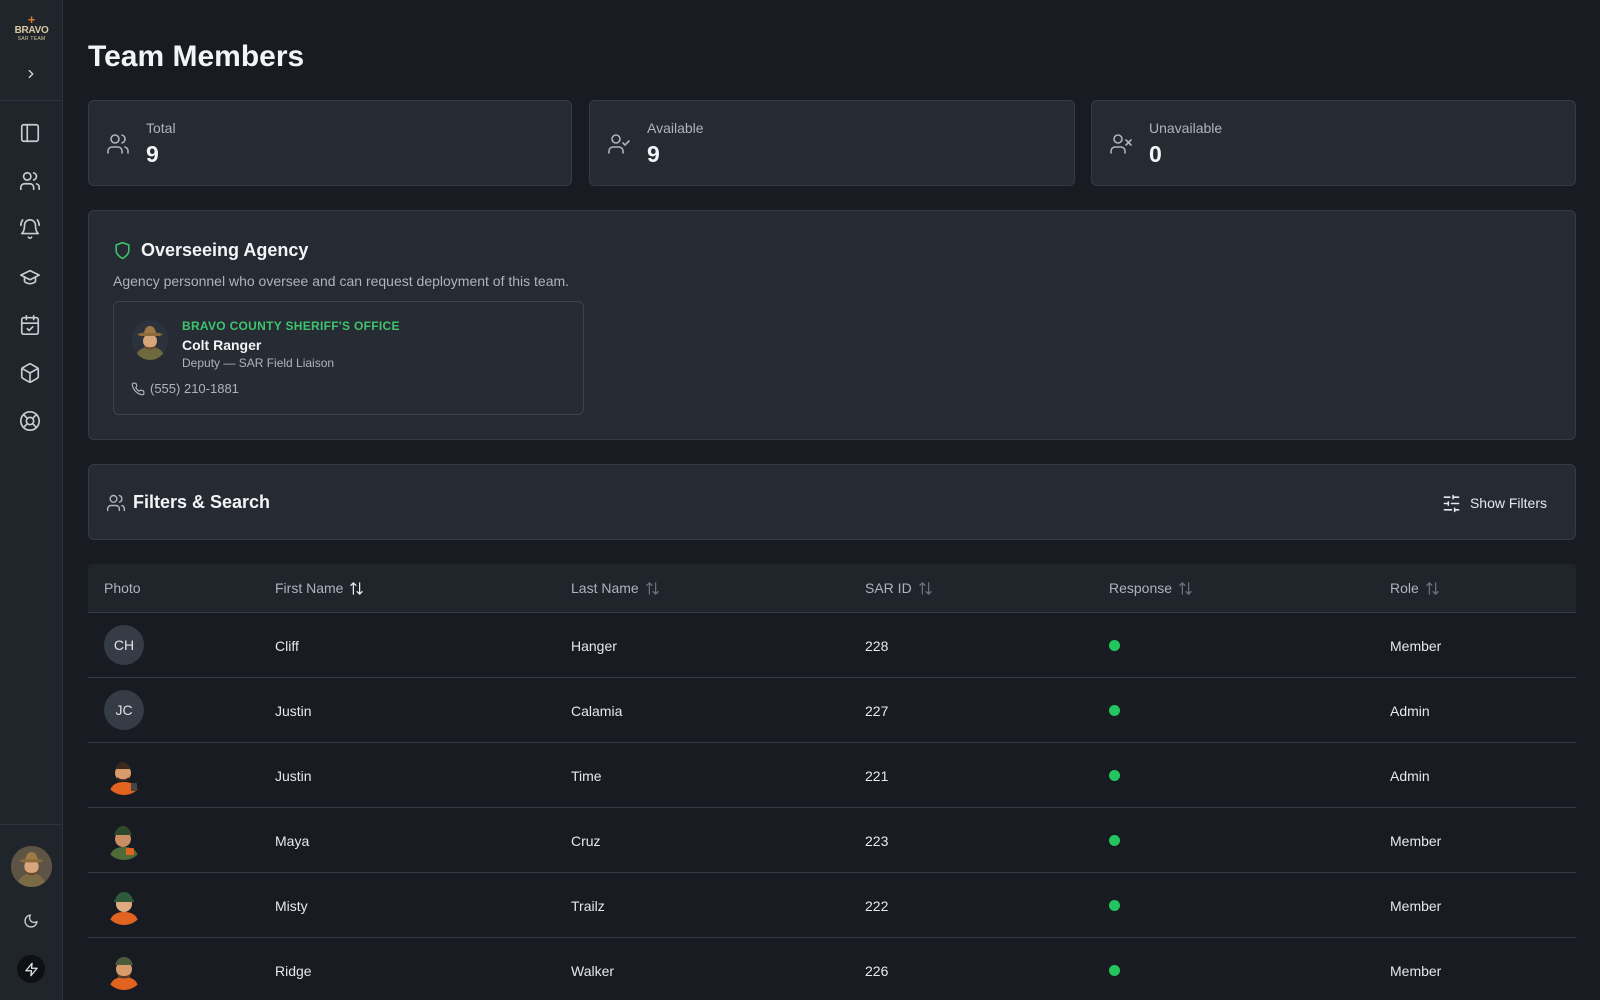  What do you see at coordinates (287, 646) in the screenshot?
I see `cell-first-name: Cliff` at bounding box center [287, 646].